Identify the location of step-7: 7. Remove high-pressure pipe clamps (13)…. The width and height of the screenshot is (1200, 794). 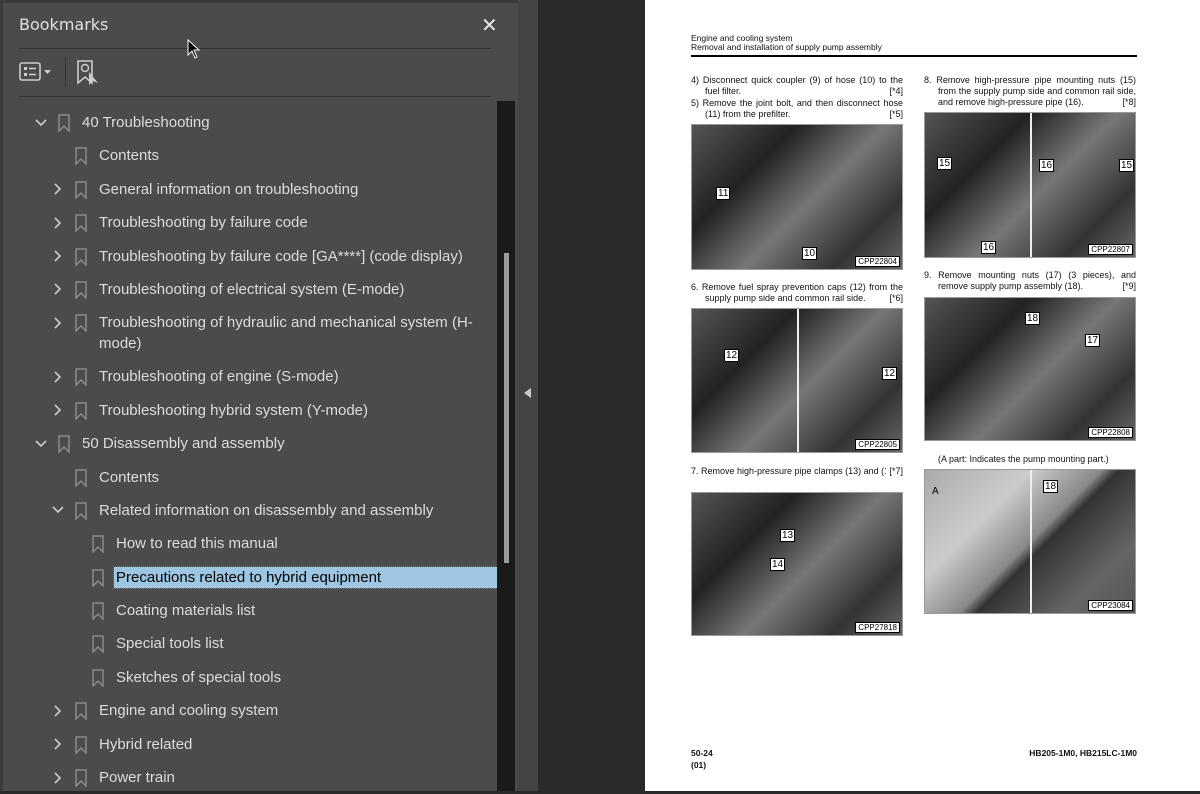
(797, 471).